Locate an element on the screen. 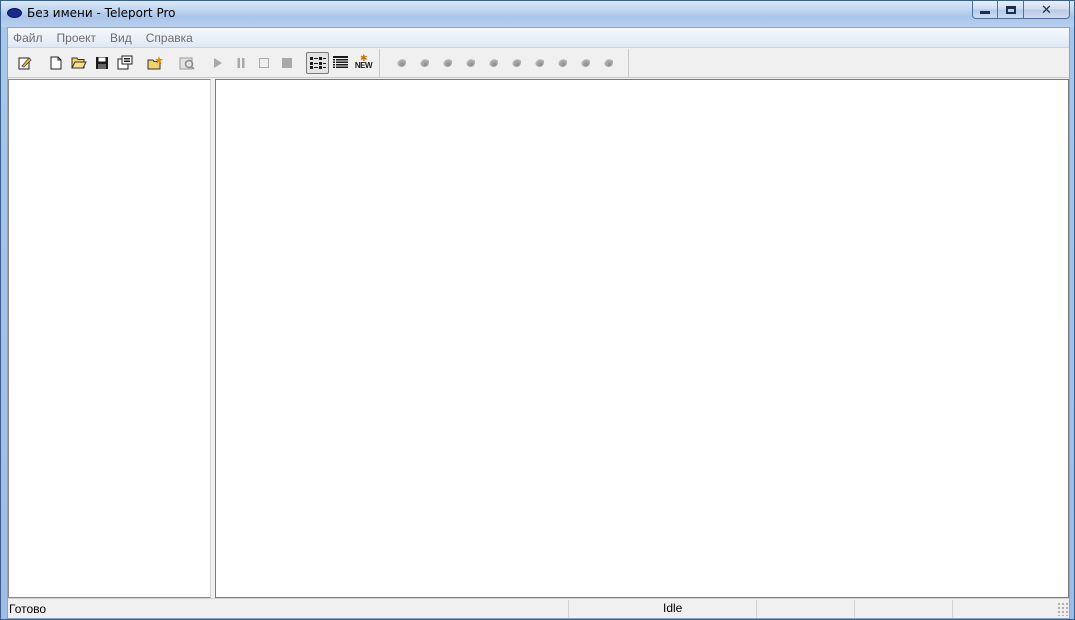 The width and height of the screenshot is (1075, 620). window-controls: ✕ is located at coordinates (1021, 10).